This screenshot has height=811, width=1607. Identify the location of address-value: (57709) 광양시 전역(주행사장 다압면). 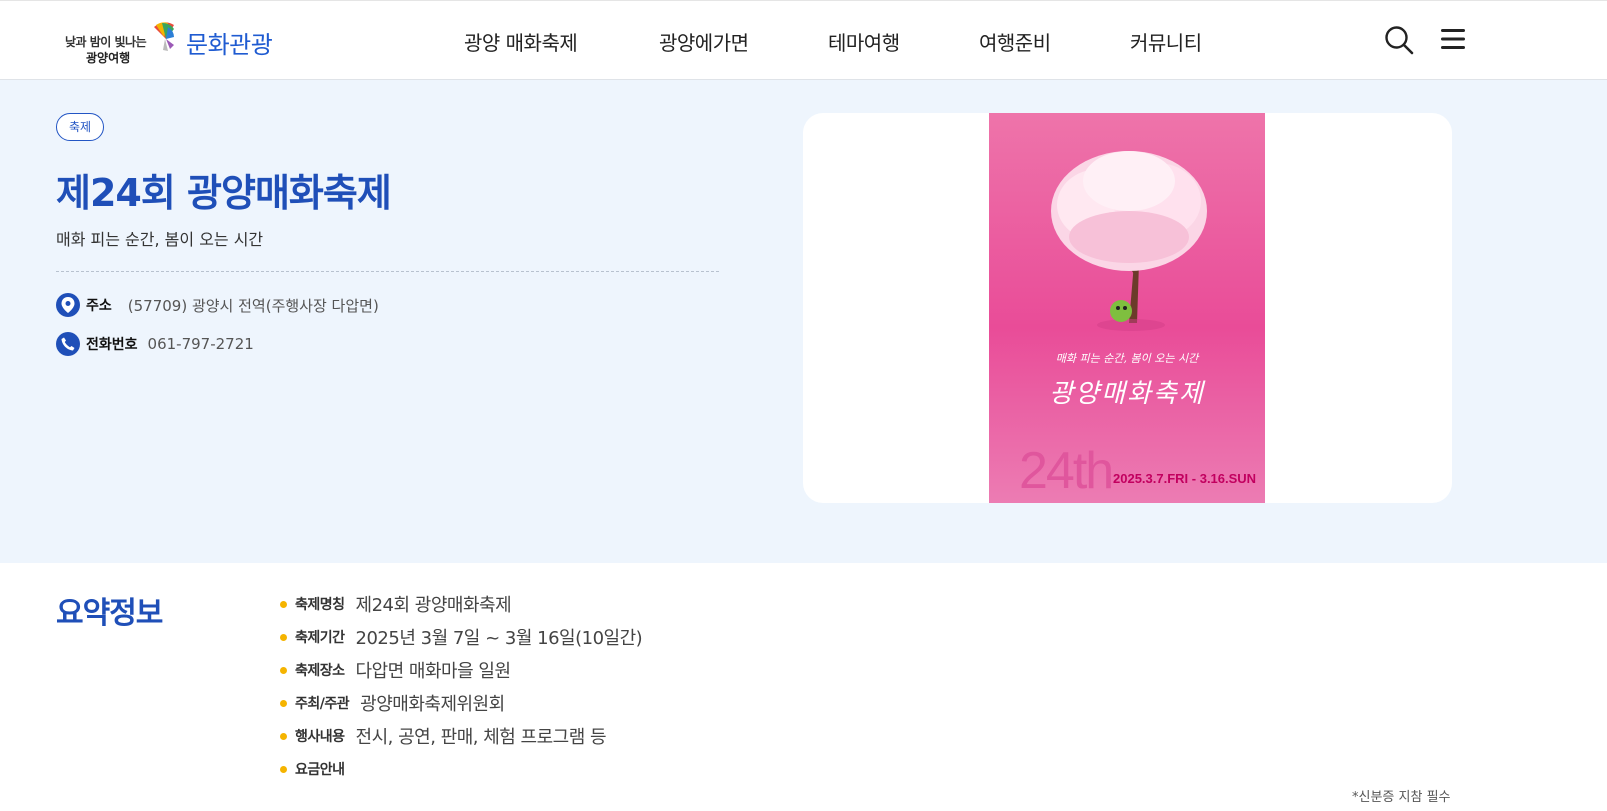
(253, 305).